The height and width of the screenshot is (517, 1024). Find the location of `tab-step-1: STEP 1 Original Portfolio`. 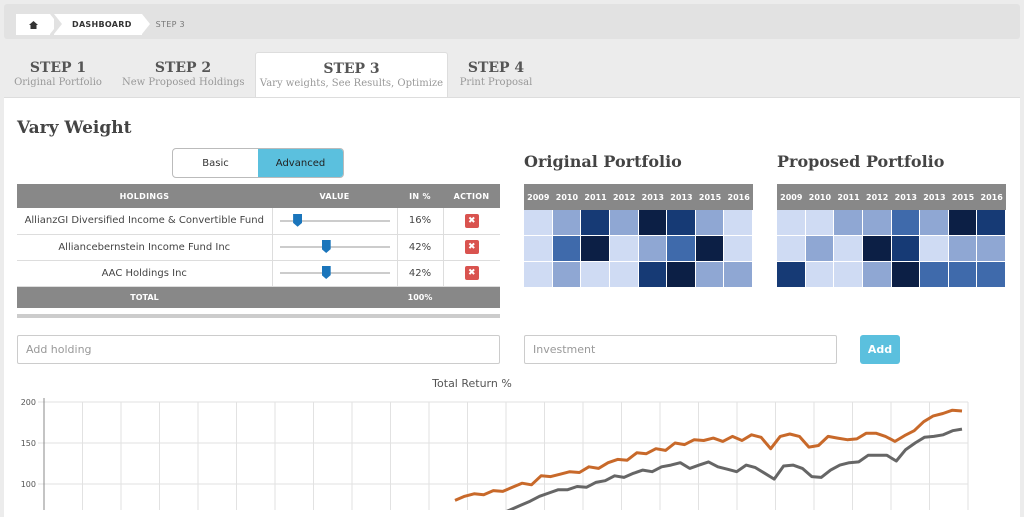

tab-step-1: STEP 1 Original Portfolio is located at coordinates (58, 75).